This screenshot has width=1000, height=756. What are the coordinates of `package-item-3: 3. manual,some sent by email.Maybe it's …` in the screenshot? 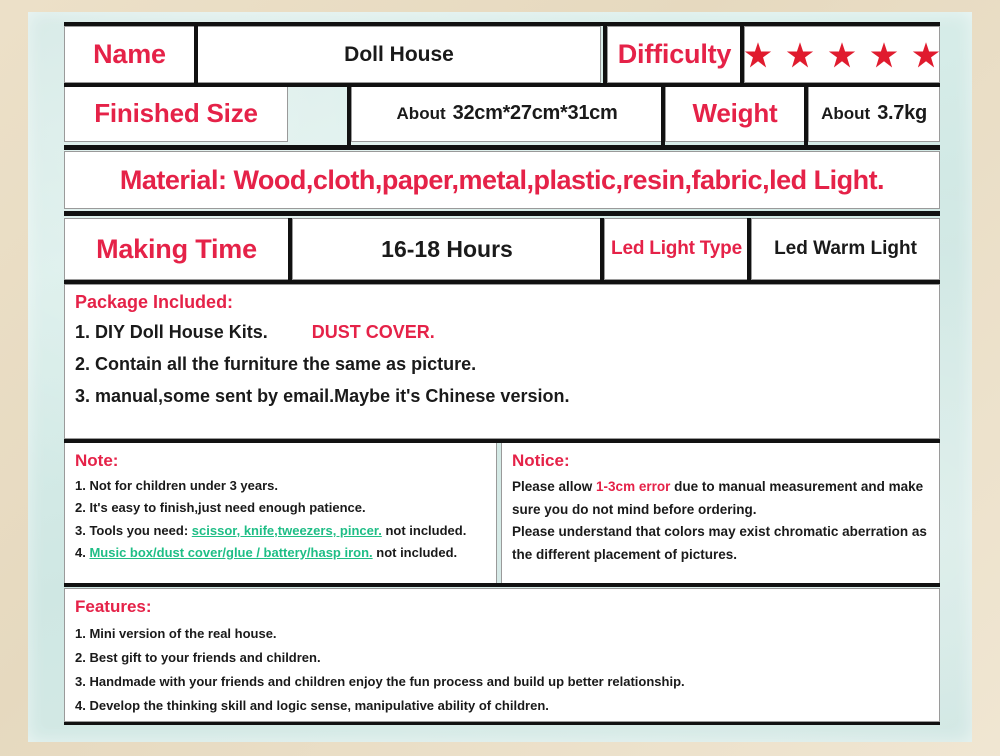 It's located at (322, 396).